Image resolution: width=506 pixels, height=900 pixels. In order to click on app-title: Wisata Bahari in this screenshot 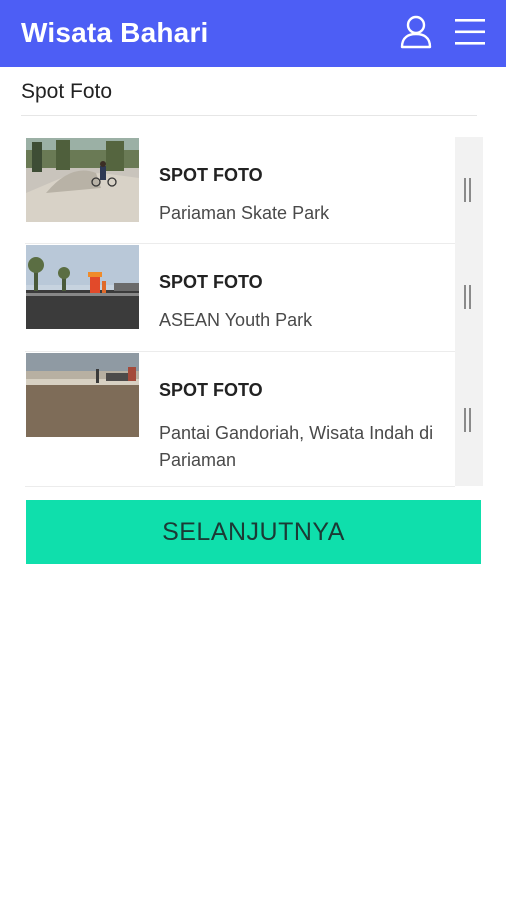, I will do `click(115, 32)`.